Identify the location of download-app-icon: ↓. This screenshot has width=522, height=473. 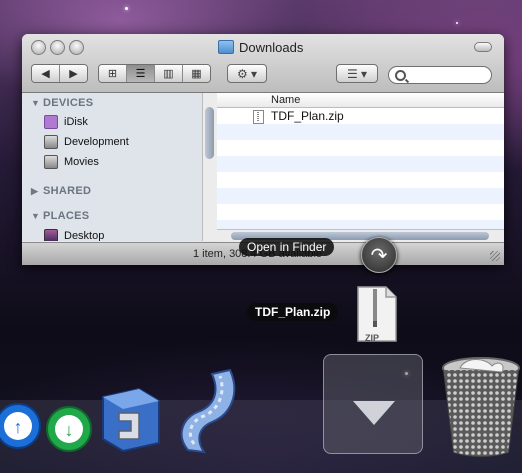
(69, 429).